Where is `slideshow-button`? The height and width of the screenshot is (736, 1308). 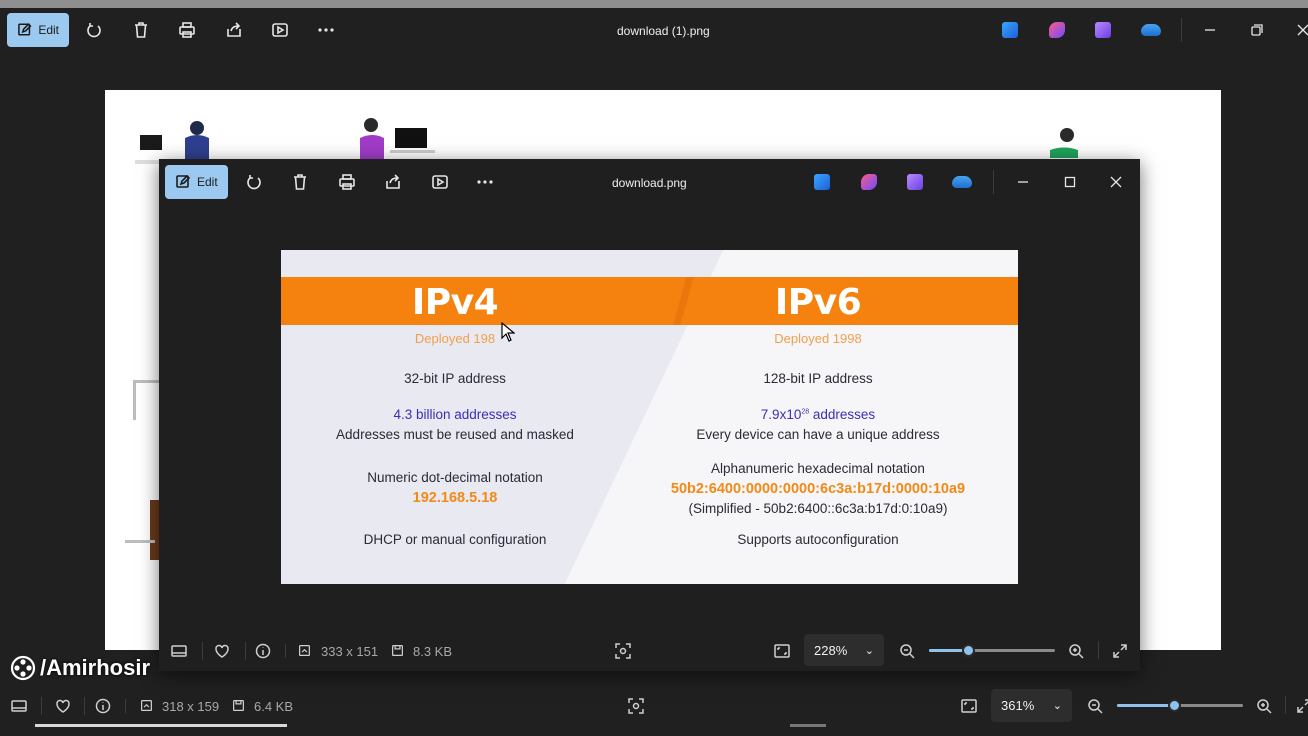 slideshow-button is located at coordinates (280, 30).